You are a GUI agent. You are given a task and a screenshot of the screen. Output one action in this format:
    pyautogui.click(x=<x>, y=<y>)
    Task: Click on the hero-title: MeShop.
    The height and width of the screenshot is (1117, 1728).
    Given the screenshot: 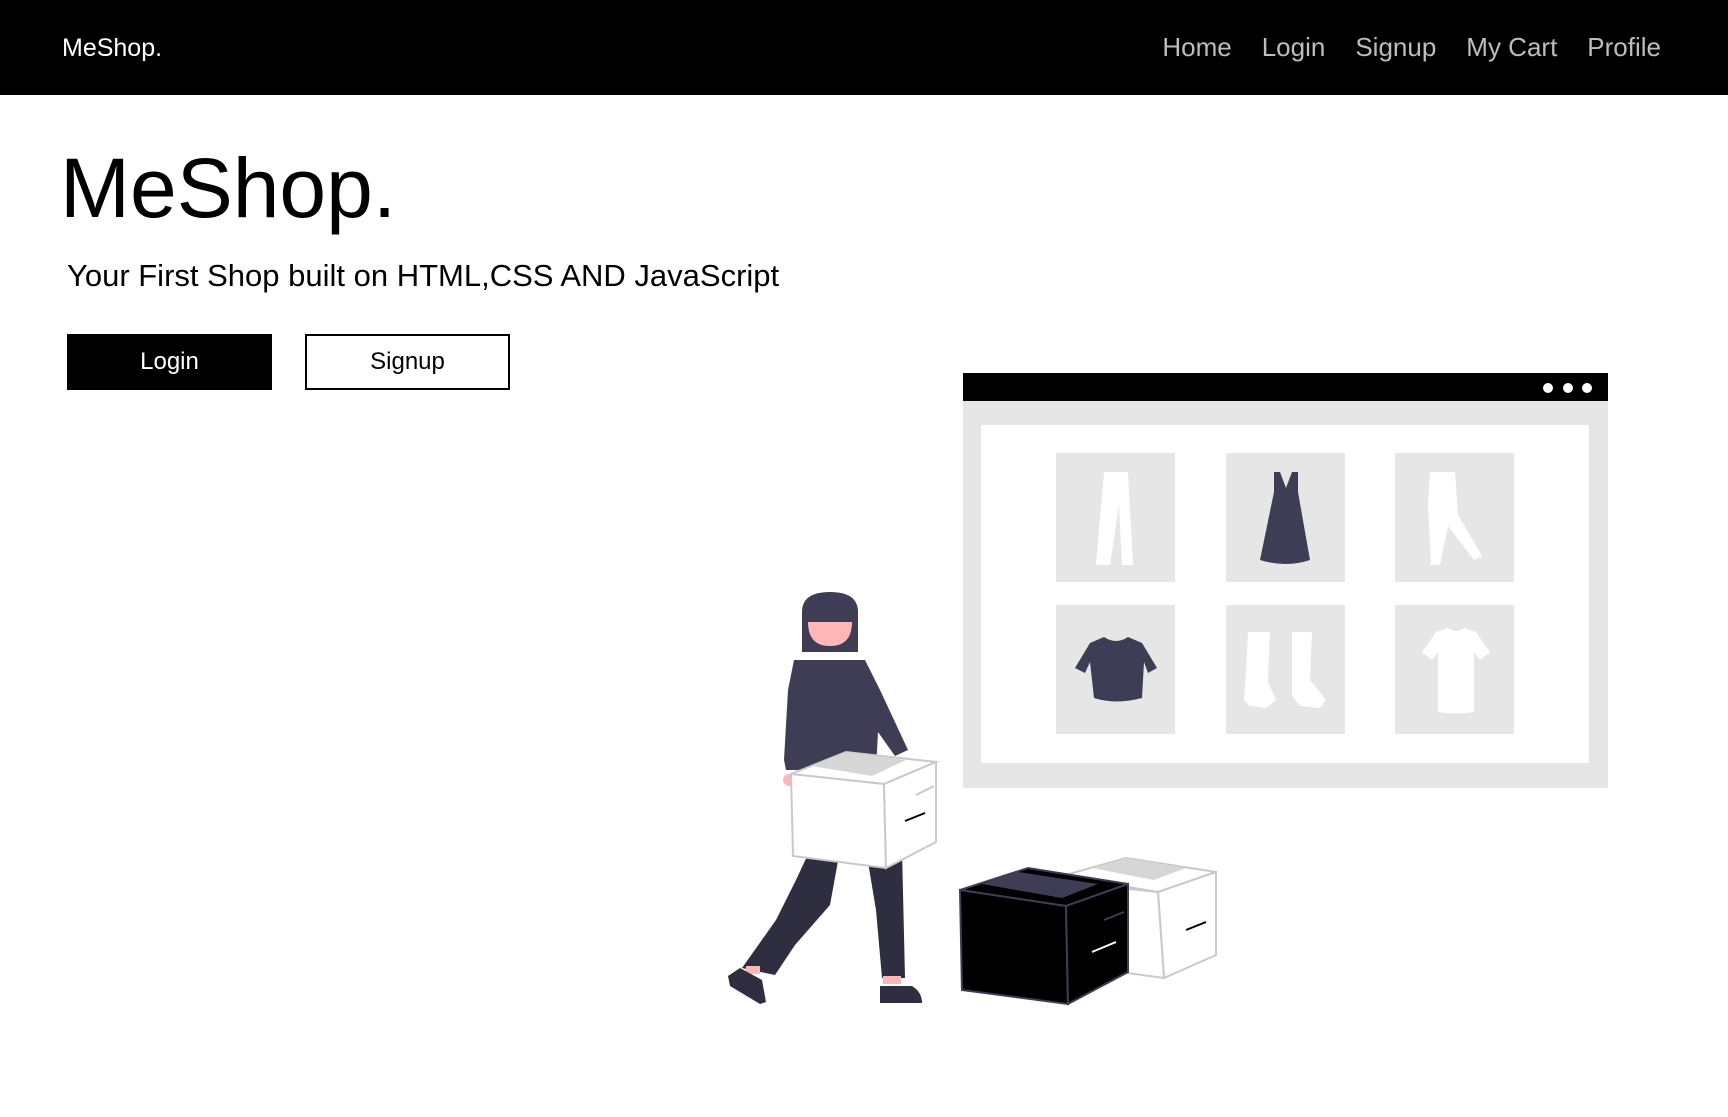 What is the action you would take?
    pyautogui.click(x=228, y=188)
    